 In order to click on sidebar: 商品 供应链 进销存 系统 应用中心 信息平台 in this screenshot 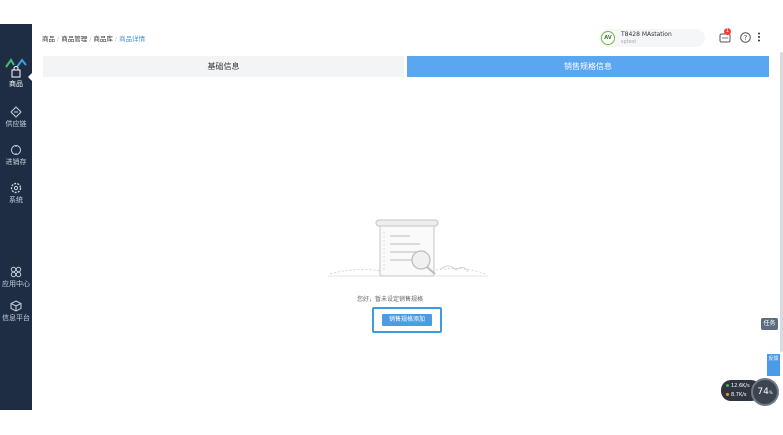, I will do `click(16, 217)`.